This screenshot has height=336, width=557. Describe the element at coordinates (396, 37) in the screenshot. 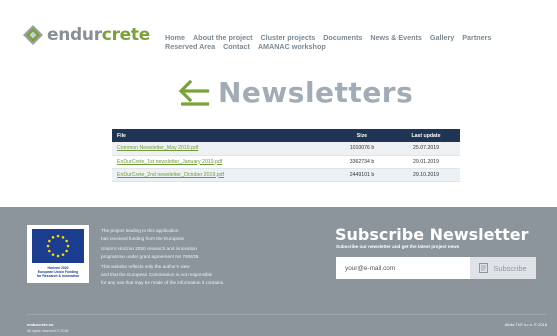

I see `nav-news-events: News & Events` at that location.